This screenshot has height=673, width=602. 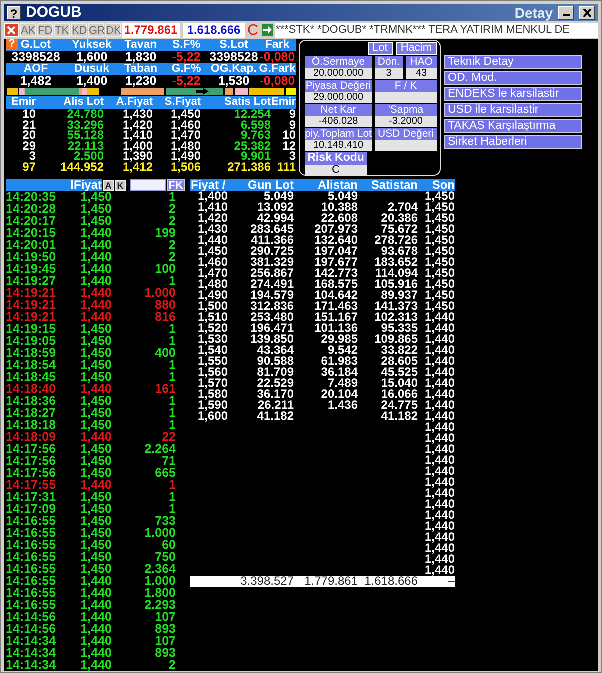 I want to click on trade-lot: 1, so click(x=172, y=281).